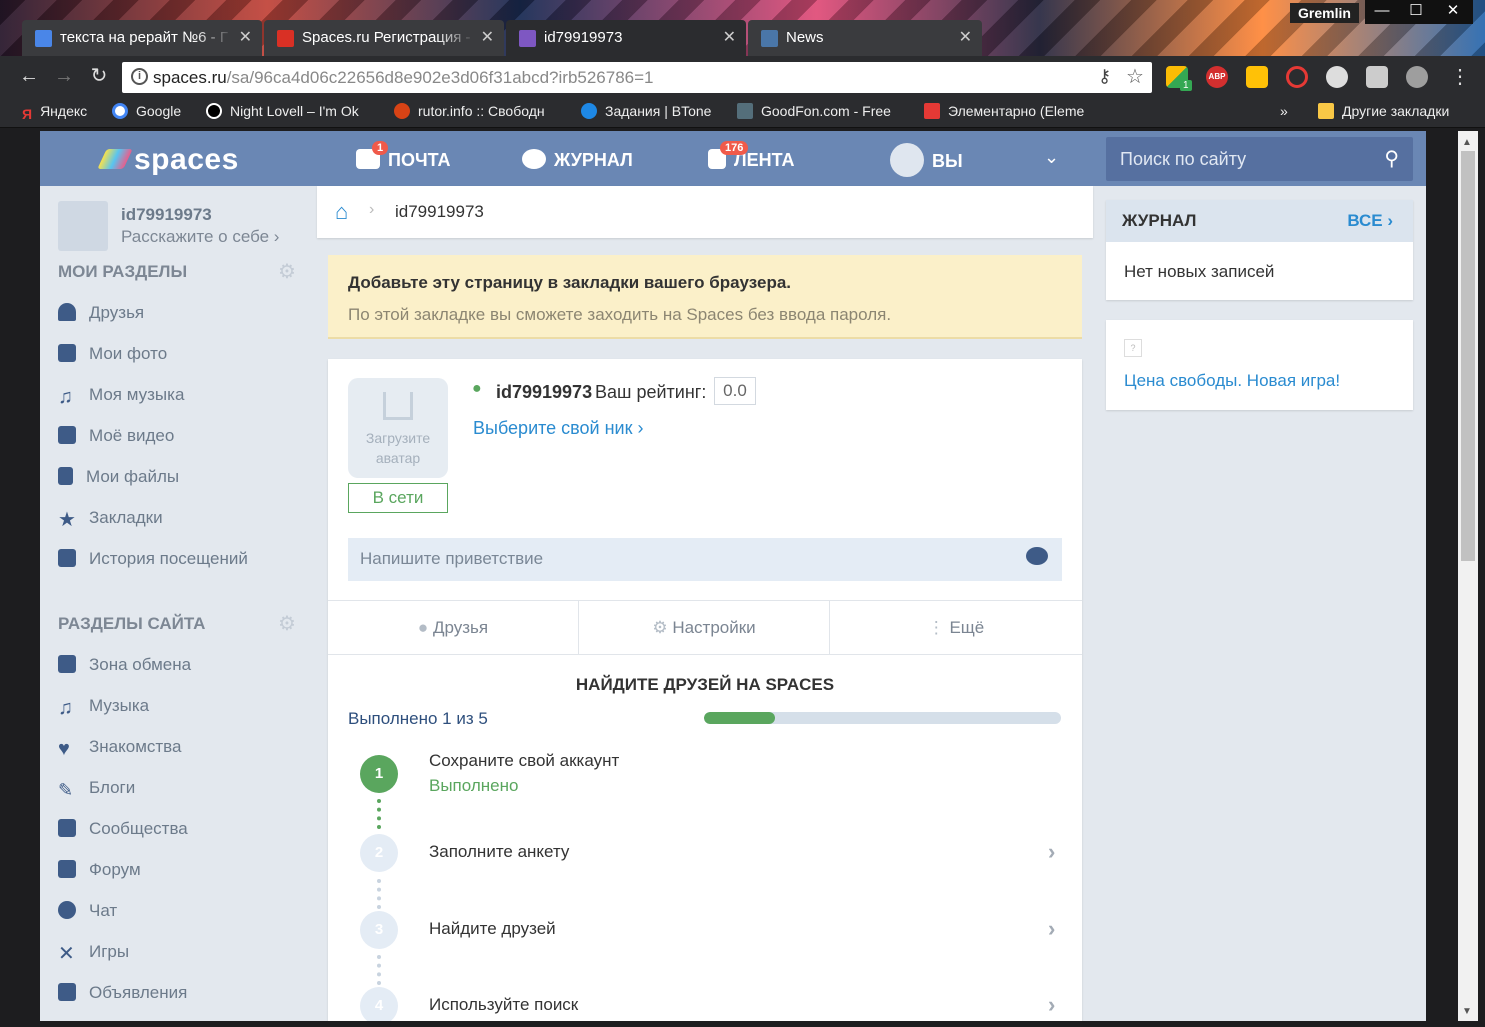 This screenshot has height=1027, width=1485. I want to click on sidebar-item-dating: ♥ Знакомства, so click(119, 757).